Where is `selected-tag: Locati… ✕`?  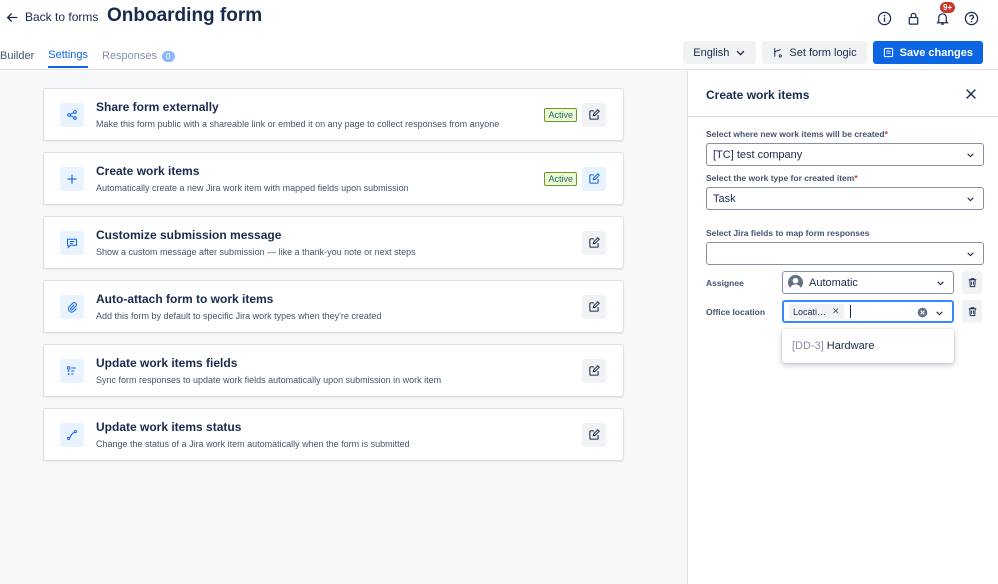 selected-tag: Locati… ✕ is located at coordinates (816, 311).